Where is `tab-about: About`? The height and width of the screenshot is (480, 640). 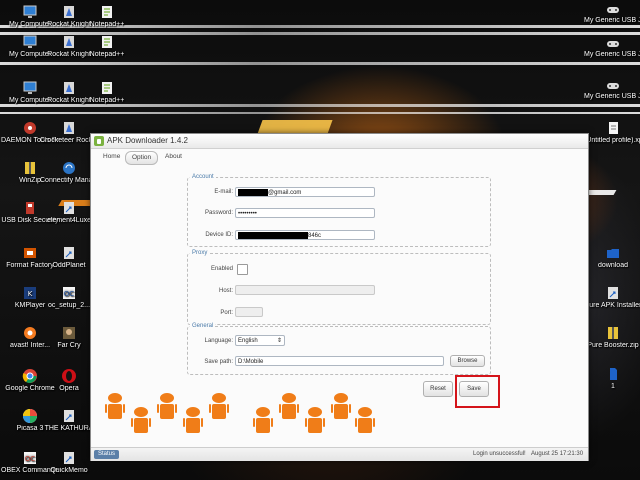
tab-about: About is located at coordinates (173, 157).